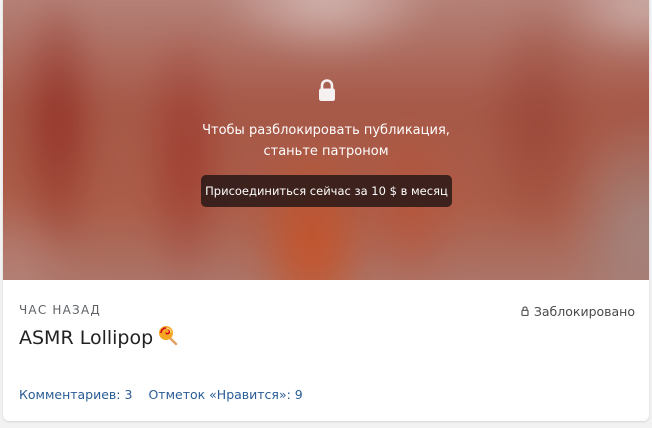  What do you see at coordinates (168, 337) in the screenshot?
I see `lollipop-icon` at bounding box center [168, 337].